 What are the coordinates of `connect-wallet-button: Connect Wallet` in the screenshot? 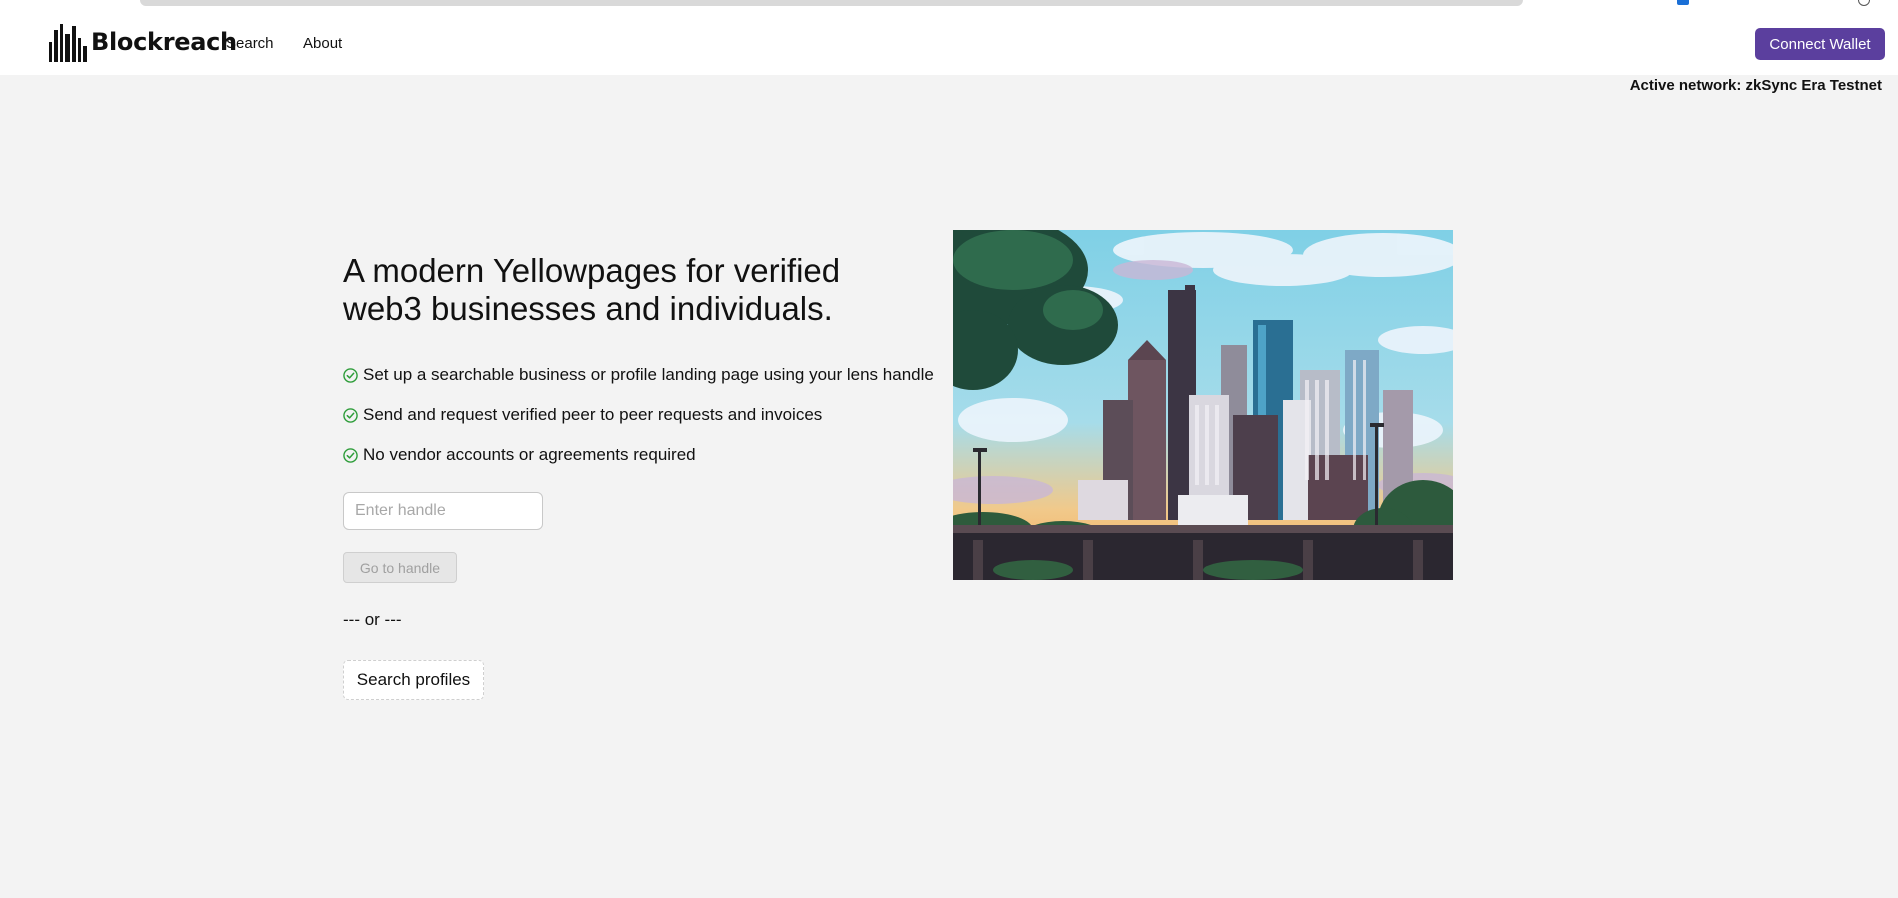 It's located at (1820, 44).